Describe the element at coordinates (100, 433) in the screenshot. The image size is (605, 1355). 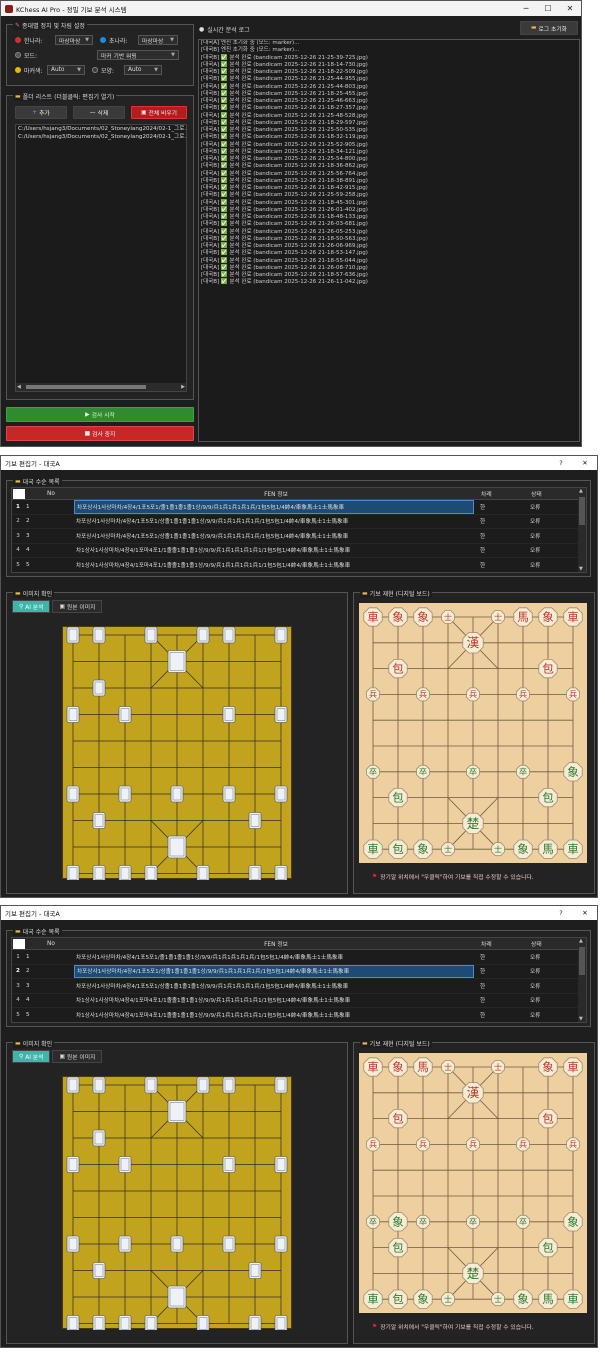
I see `stop-button: ■ 검사 중지` at that location.